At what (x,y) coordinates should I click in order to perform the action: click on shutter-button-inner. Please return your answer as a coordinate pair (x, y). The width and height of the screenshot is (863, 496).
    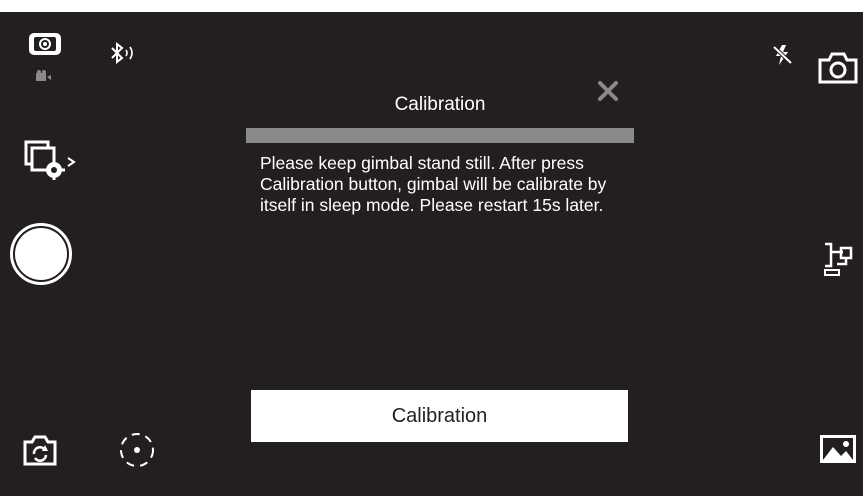
    Looking at the image, I should click on (41, 254).